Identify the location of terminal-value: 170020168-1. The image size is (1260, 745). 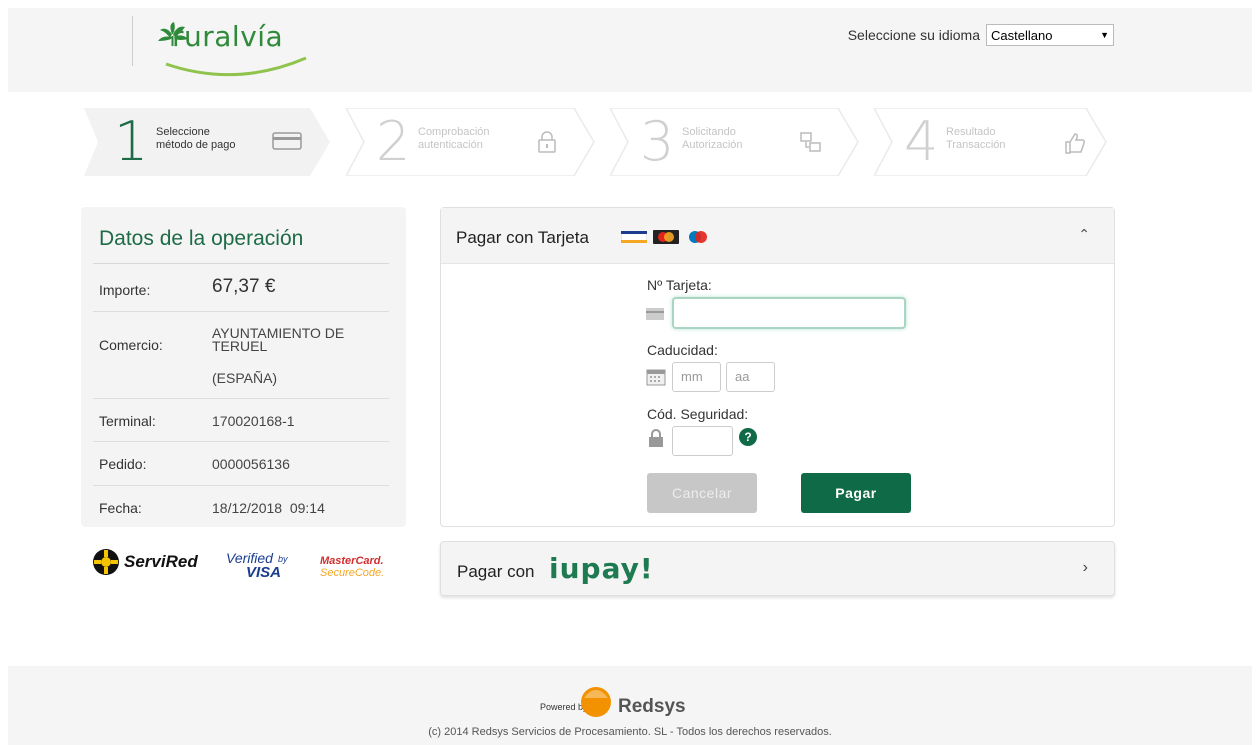
(253, 421).